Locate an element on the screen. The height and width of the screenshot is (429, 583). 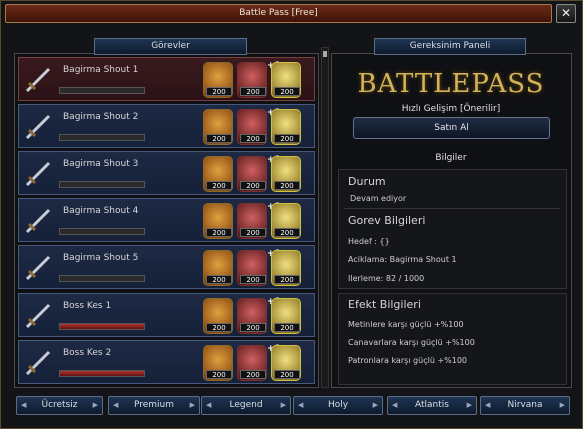
status-value: Devam ediyor is located at coordinates (378, 198).